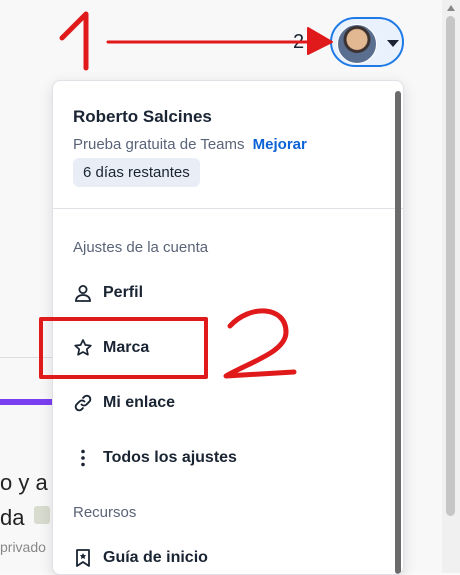 The image size is (460, 575). I want to click on star-icon, so click(83, 348).